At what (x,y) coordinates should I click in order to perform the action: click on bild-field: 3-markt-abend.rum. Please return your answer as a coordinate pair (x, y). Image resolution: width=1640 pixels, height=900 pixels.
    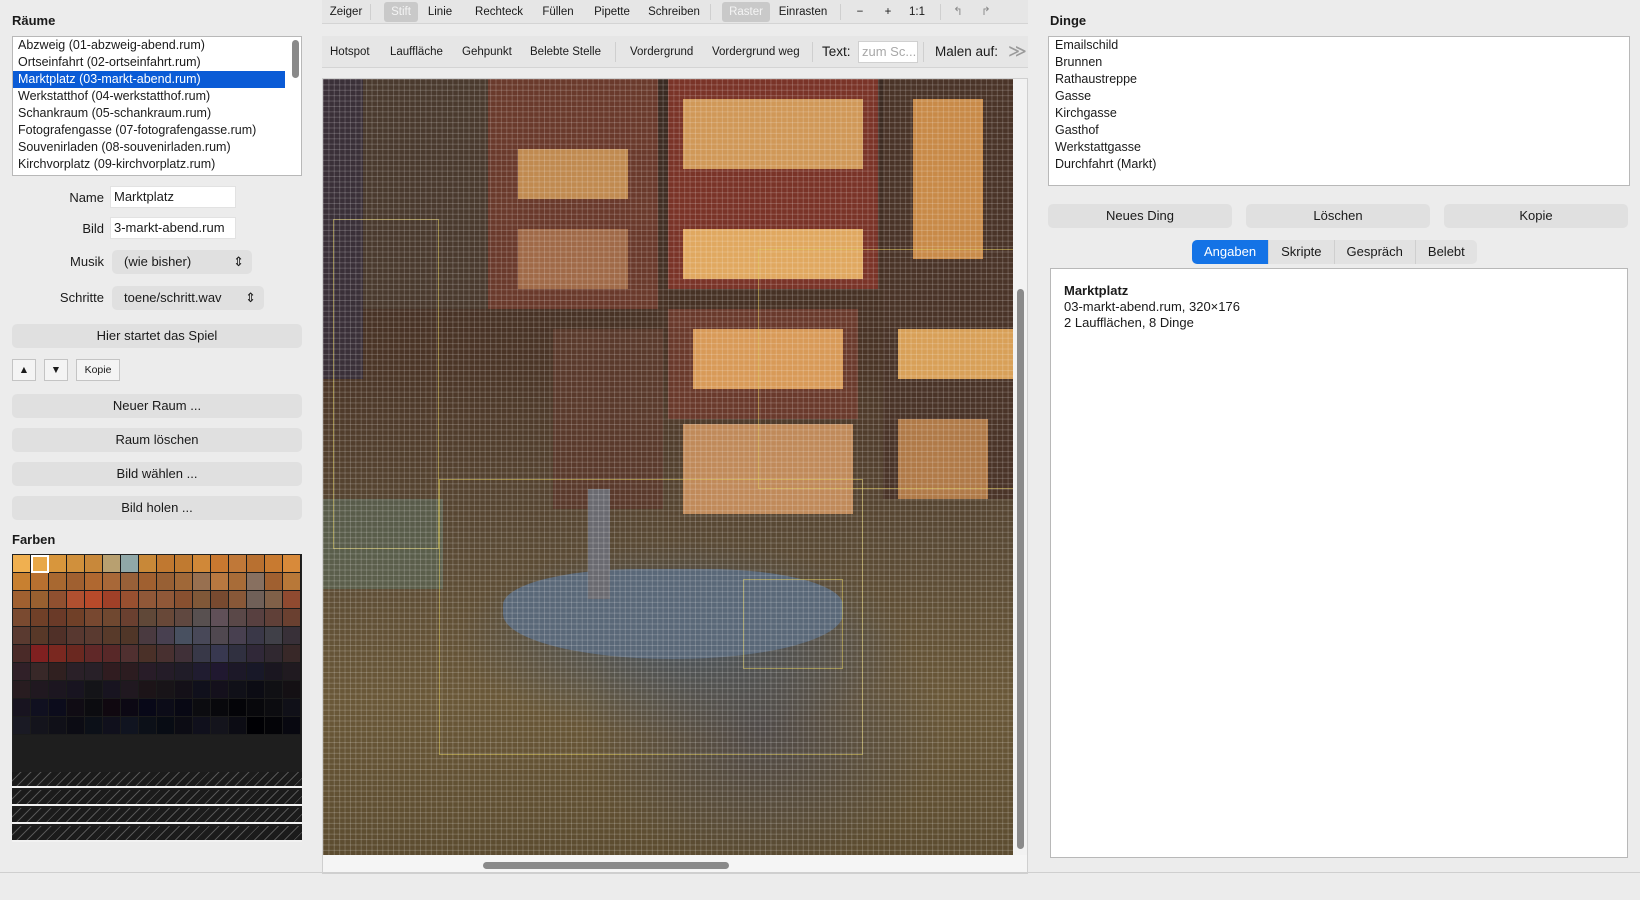
    Looking at the image, I should click on (173, 228).